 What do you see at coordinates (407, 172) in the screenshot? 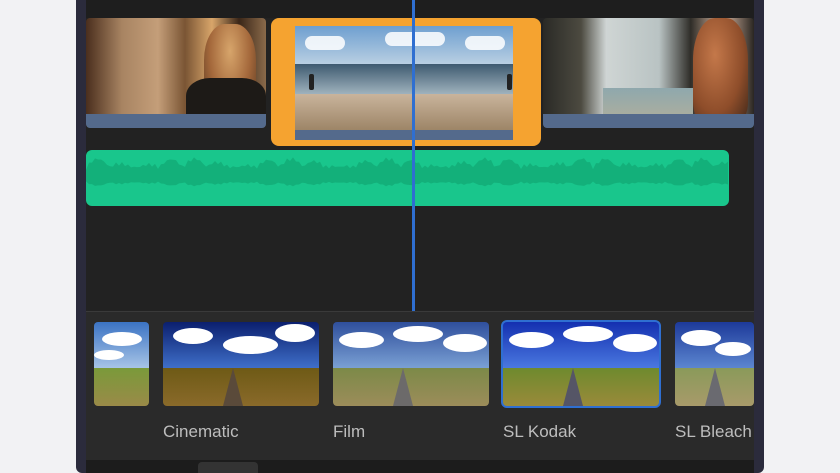
I see `audio-waveform` at bounding box center [407, 172].